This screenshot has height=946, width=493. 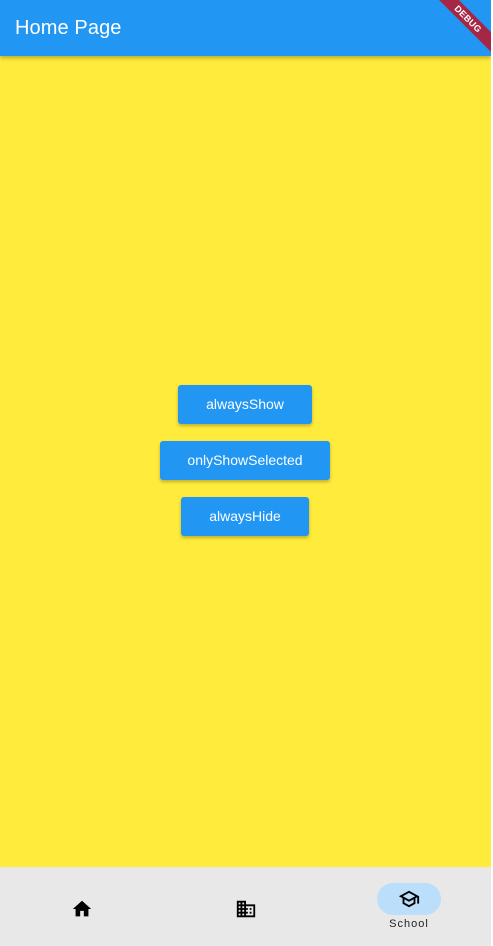 What do you see at coordinates (245, 516) in the screenshot?
I see `always-hide-button: alwaysHide` at bounding box center [245, 516].